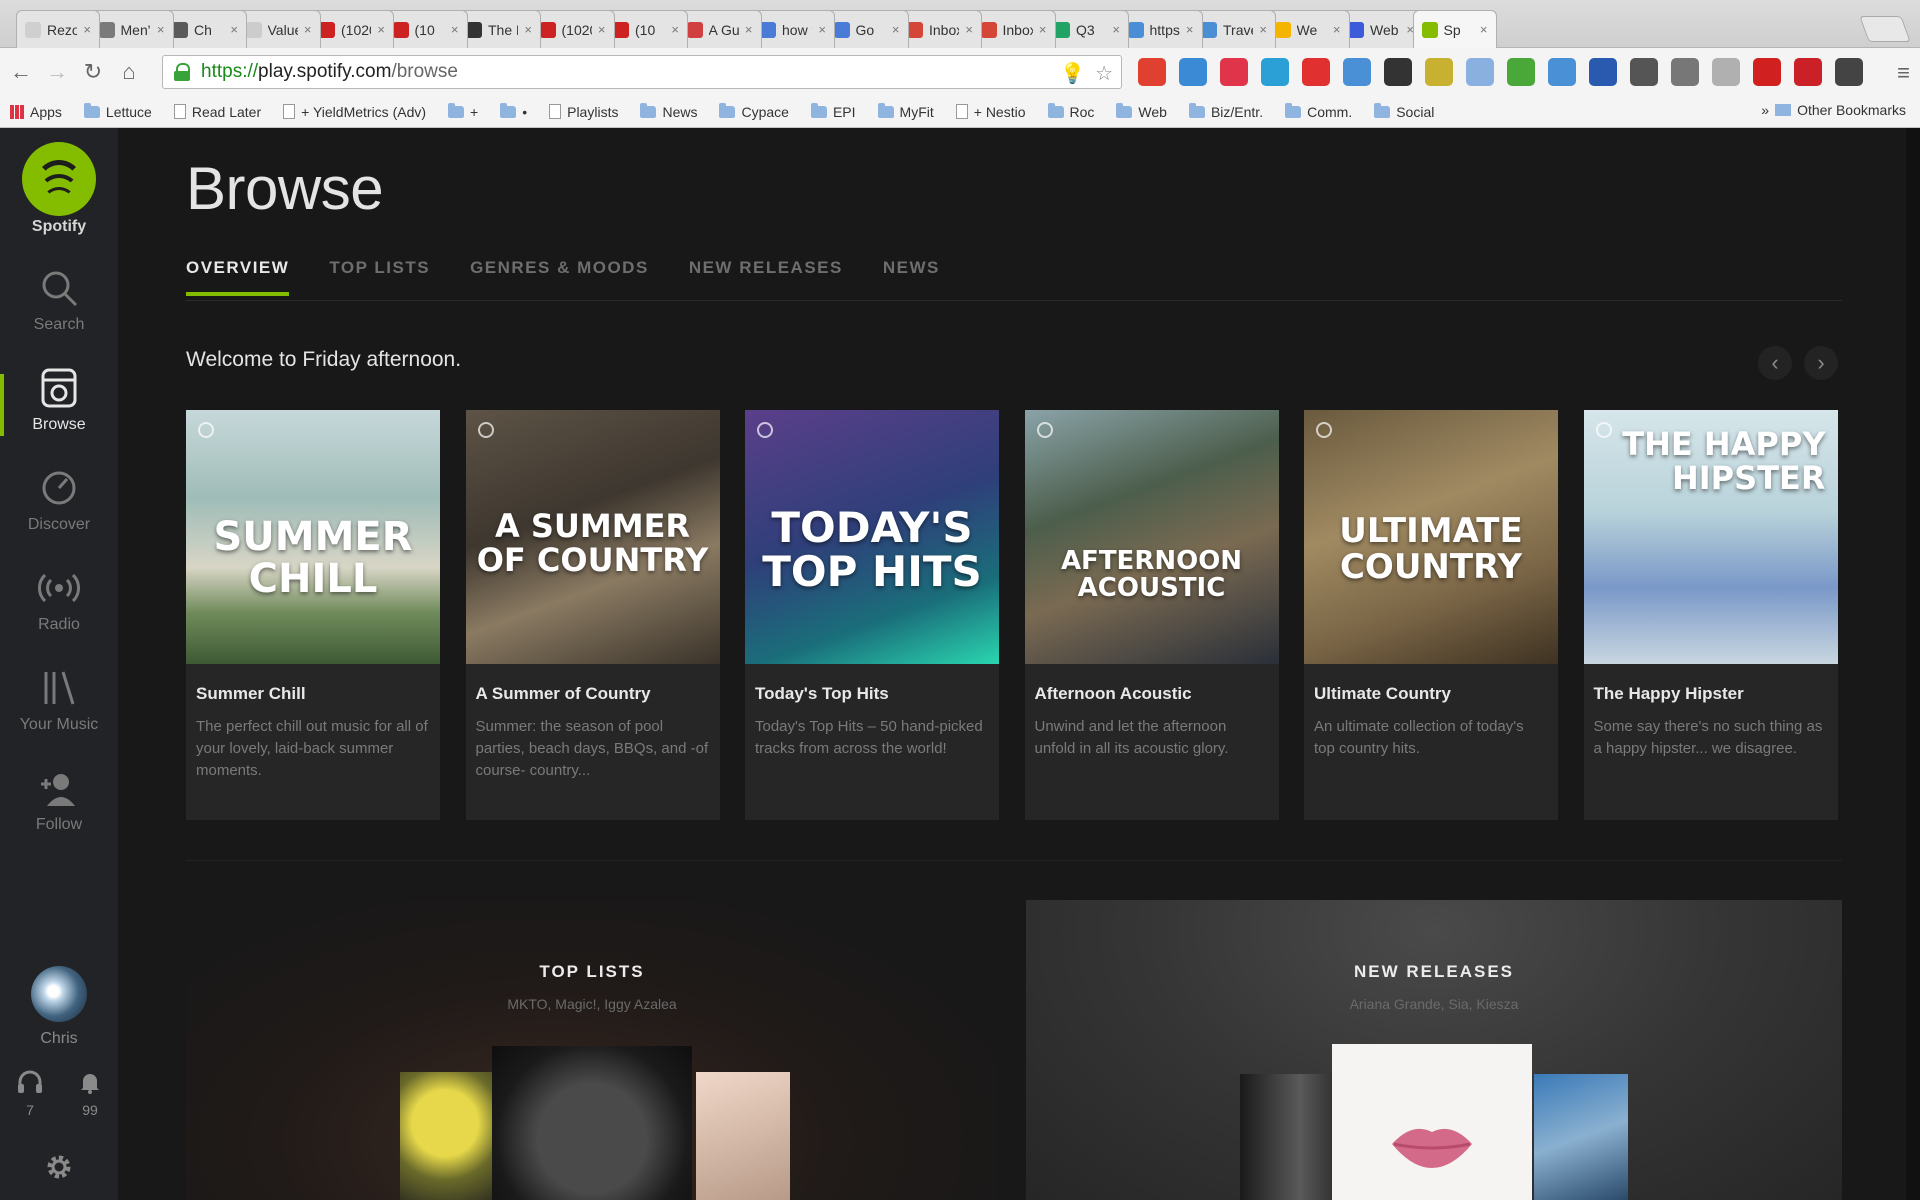  Describe the element at coordinates (1431, 537) in the screenshot. I see `playlist-cover: ULTIMATE COUNTRY` at that location.